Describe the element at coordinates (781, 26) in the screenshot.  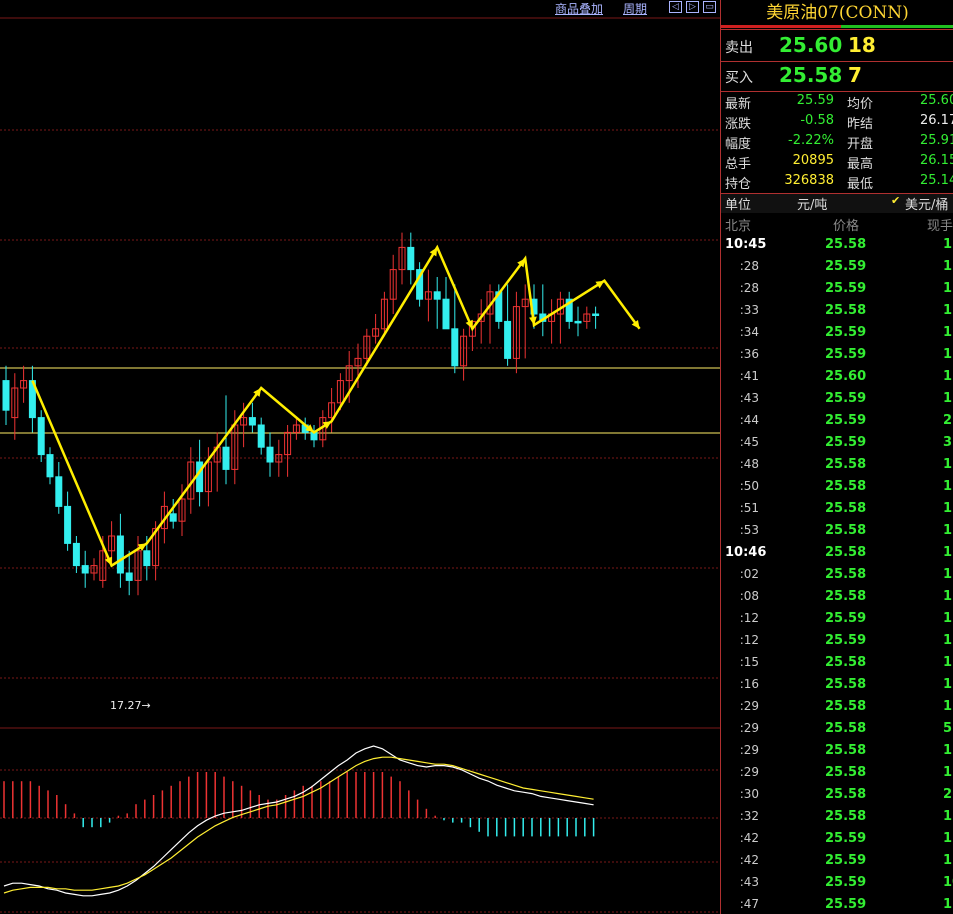
I see `sell-pressure-bar` at that location.